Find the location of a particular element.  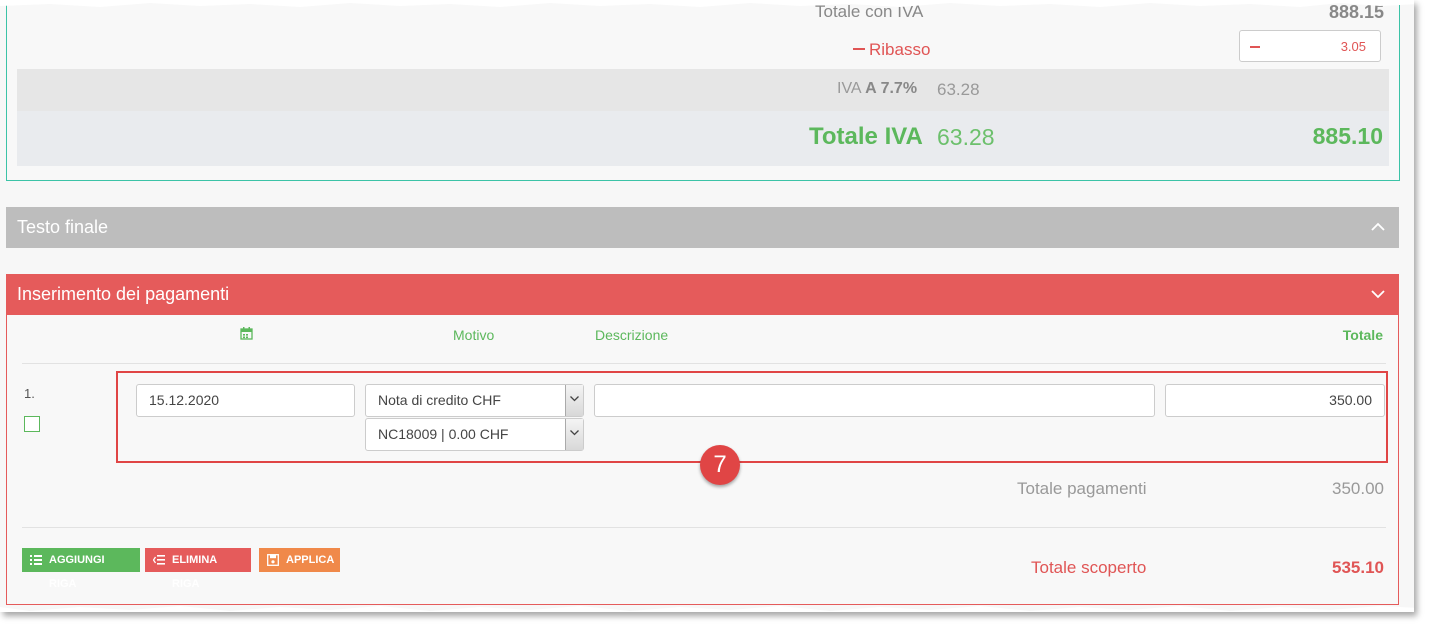

add-row-button: AGGIUNGI RIGA is located at coordinates (81, 569).